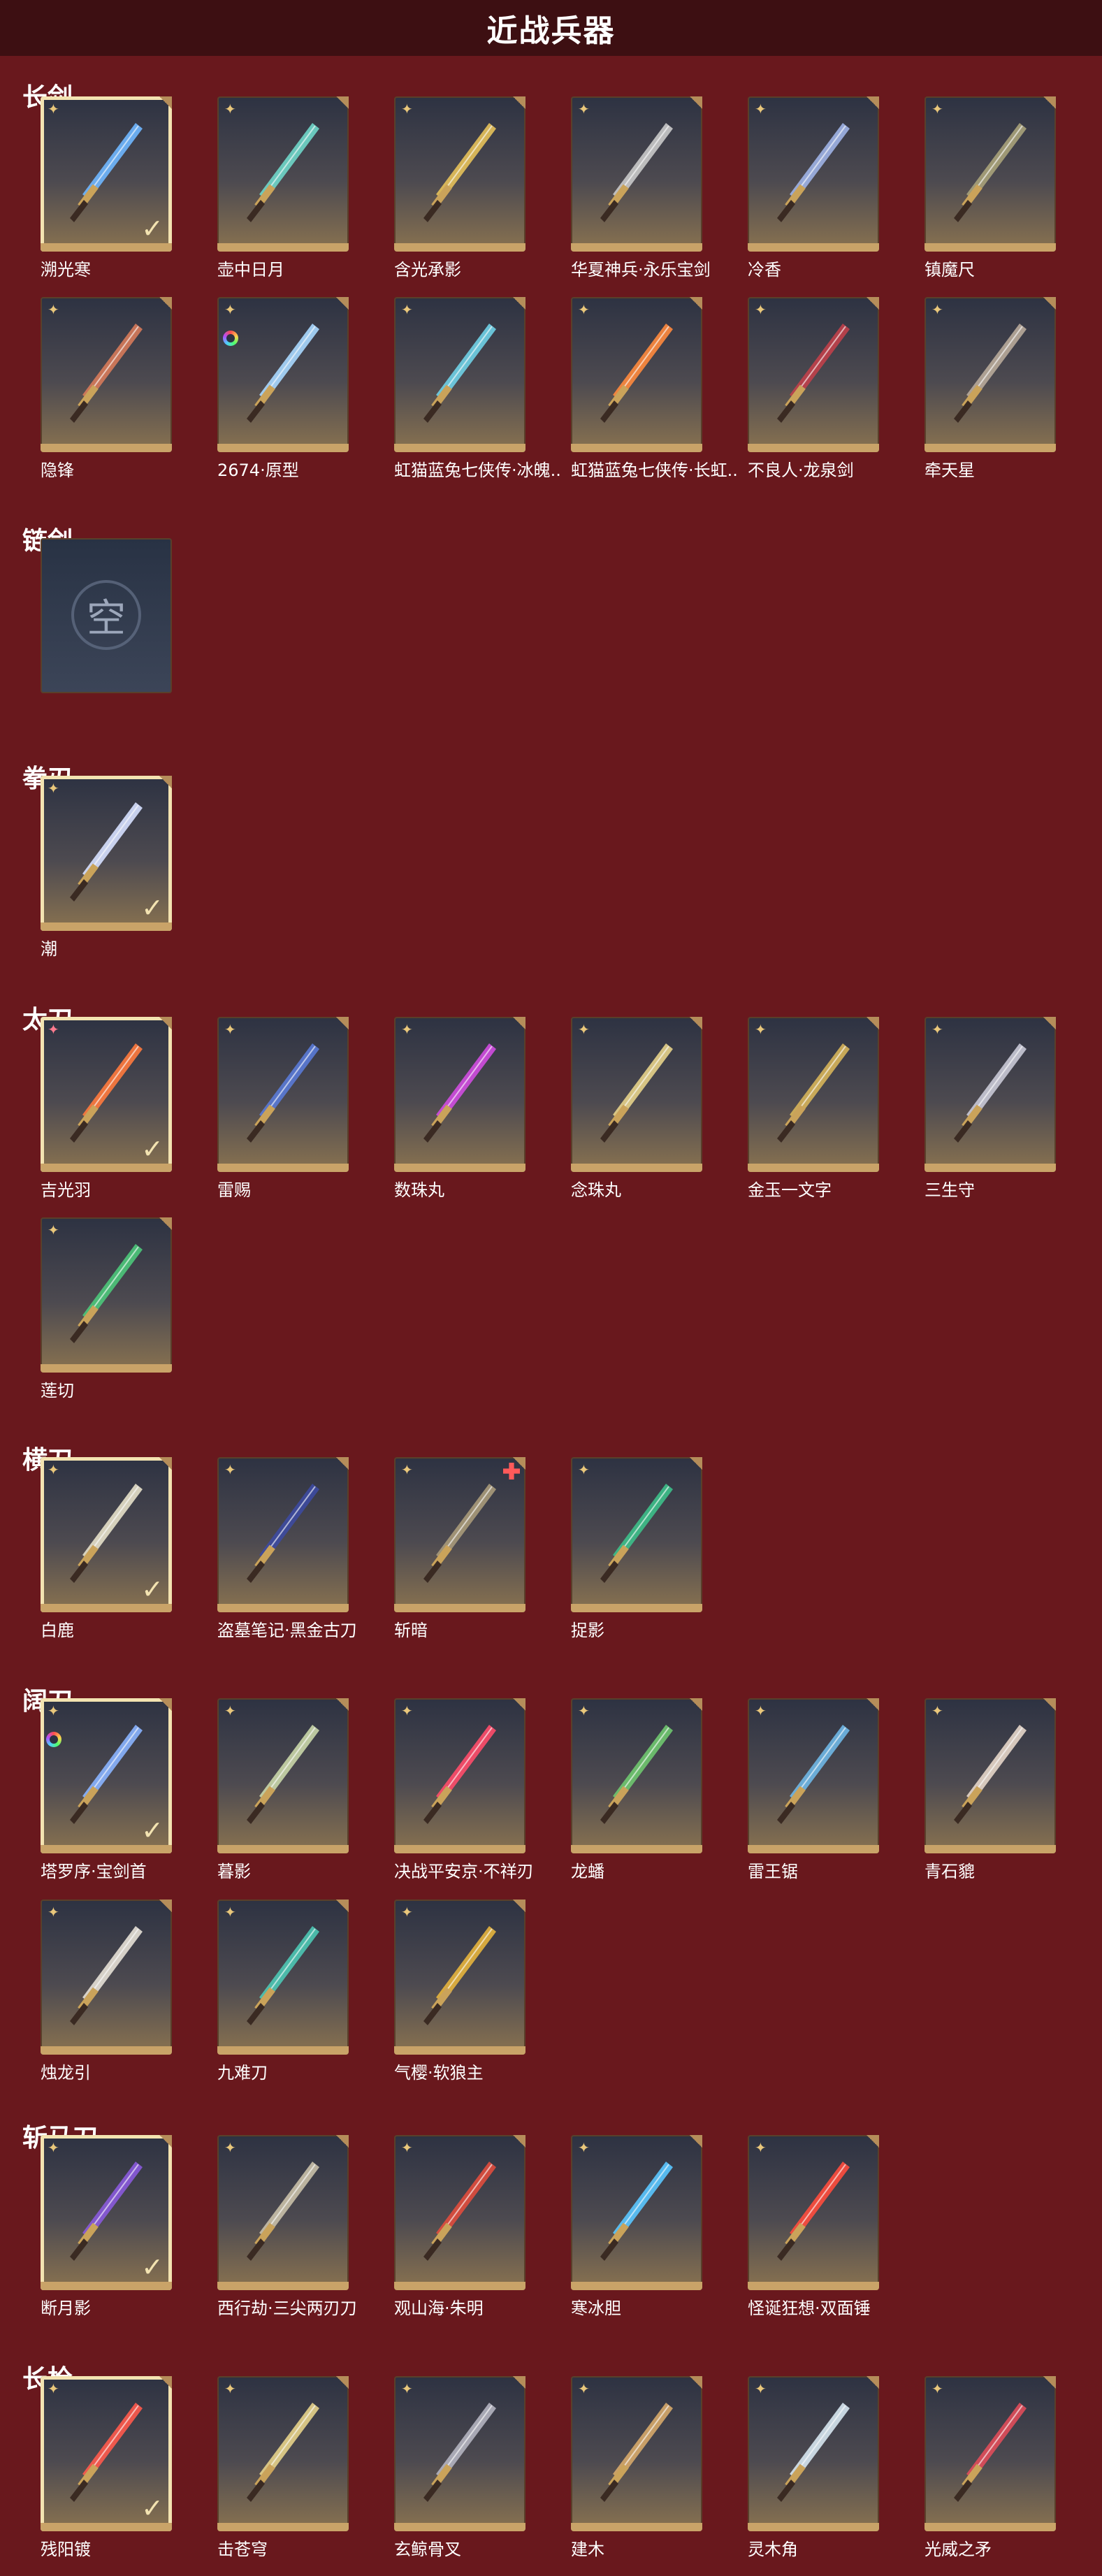  What do you see at coordinates (66, 270) in the screenshot?
I see `weapon-name: 溯光寒` at bounding box center [66, 270].